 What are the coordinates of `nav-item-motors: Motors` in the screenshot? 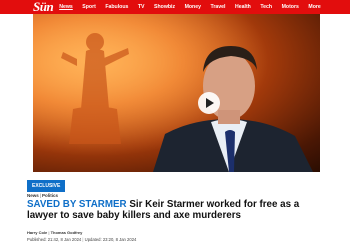 It's located at (290, 7).